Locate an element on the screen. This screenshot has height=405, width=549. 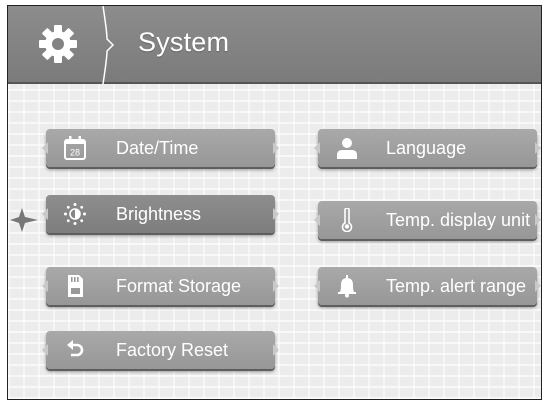
temp-display-unit-button: Temp. display unit is located at coordinates (427, 220).